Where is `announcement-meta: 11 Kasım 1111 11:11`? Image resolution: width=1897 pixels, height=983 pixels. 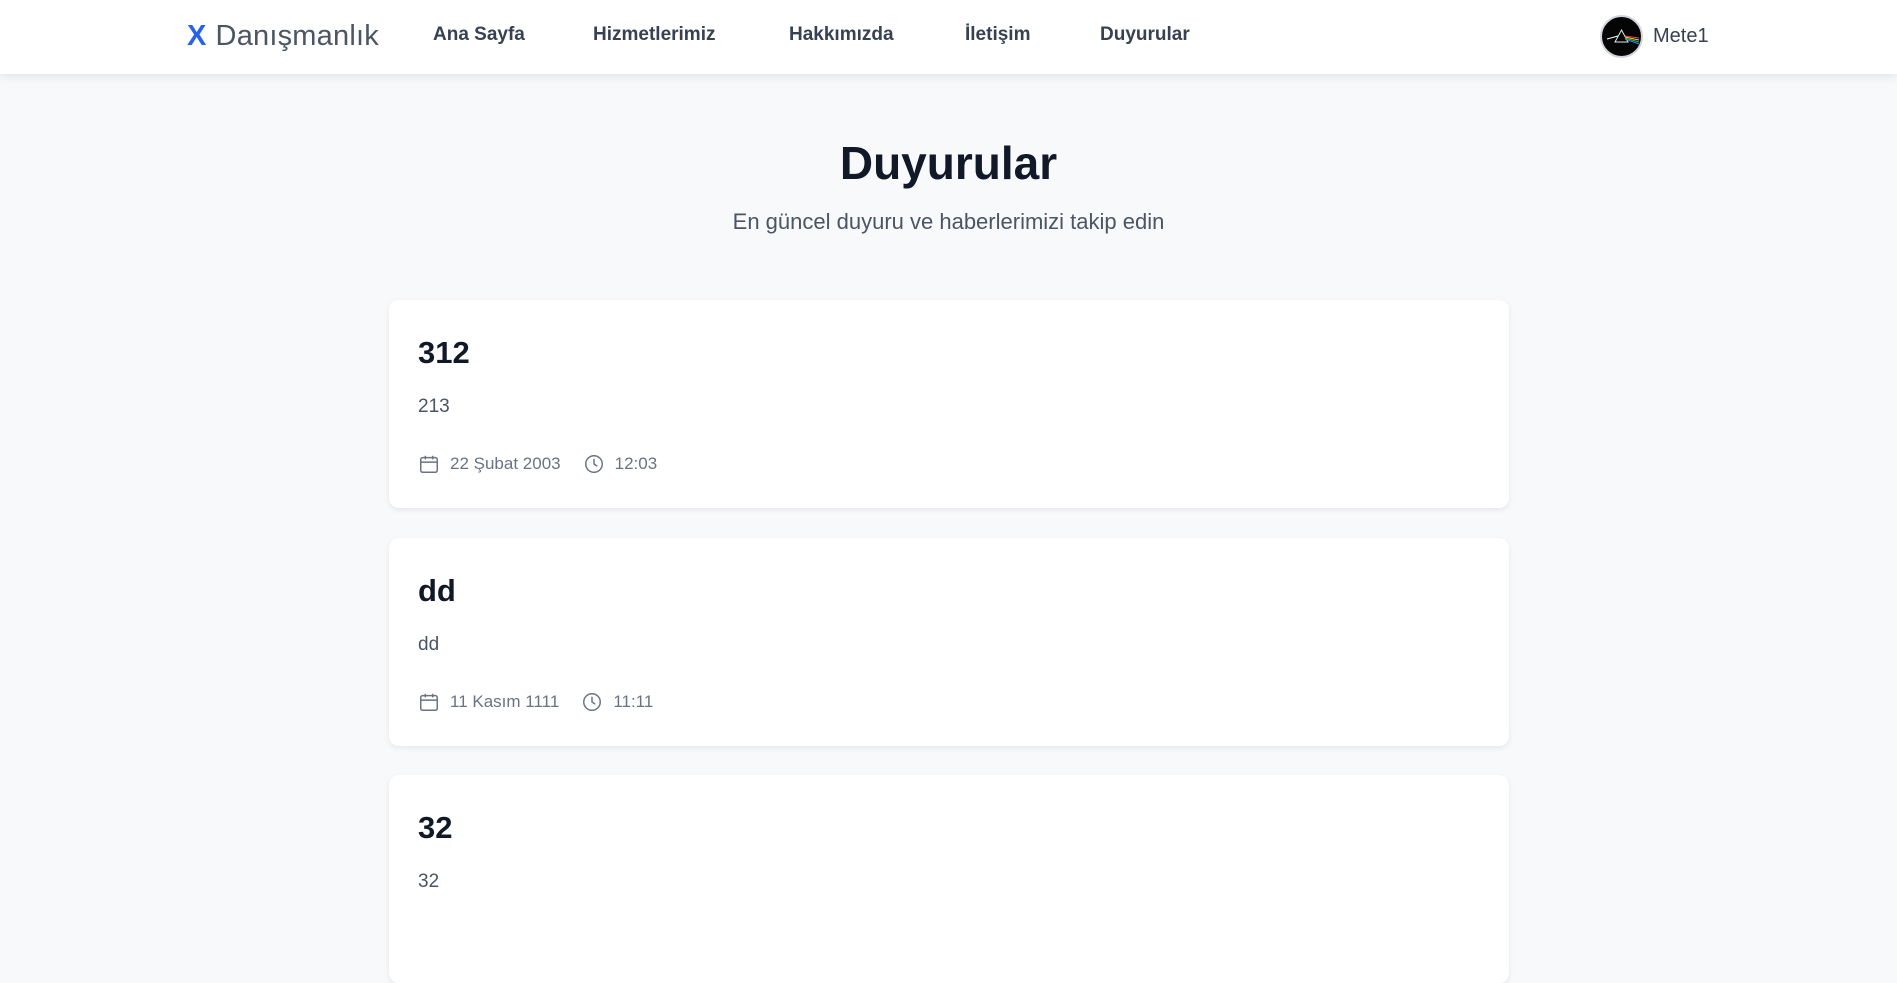
announcement-meta: 11 Kasım 1111 11:11 is located at coordinates (535, 702).